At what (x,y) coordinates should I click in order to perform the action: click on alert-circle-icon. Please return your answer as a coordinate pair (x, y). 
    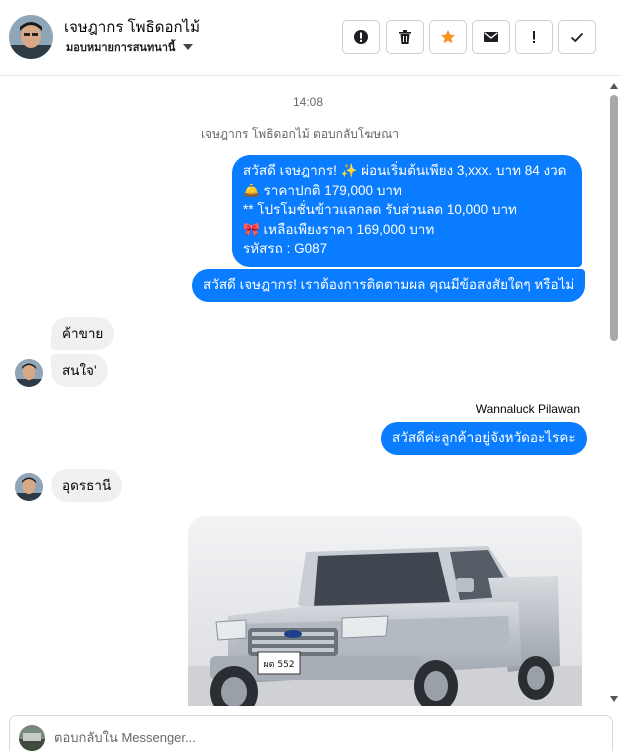
    Looking at the image, I should click on (361, 37).